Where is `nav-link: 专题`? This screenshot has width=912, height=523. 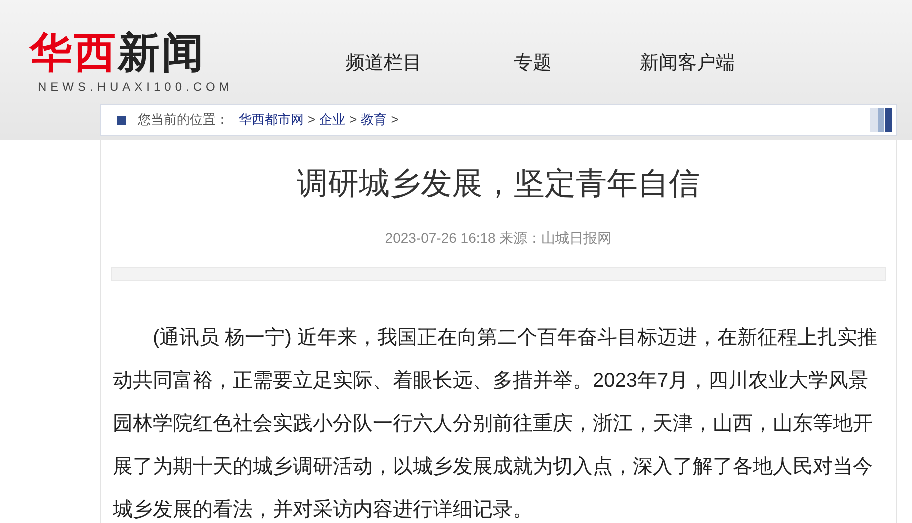 nav-link: 专题 is located at coordinates (577, 64).